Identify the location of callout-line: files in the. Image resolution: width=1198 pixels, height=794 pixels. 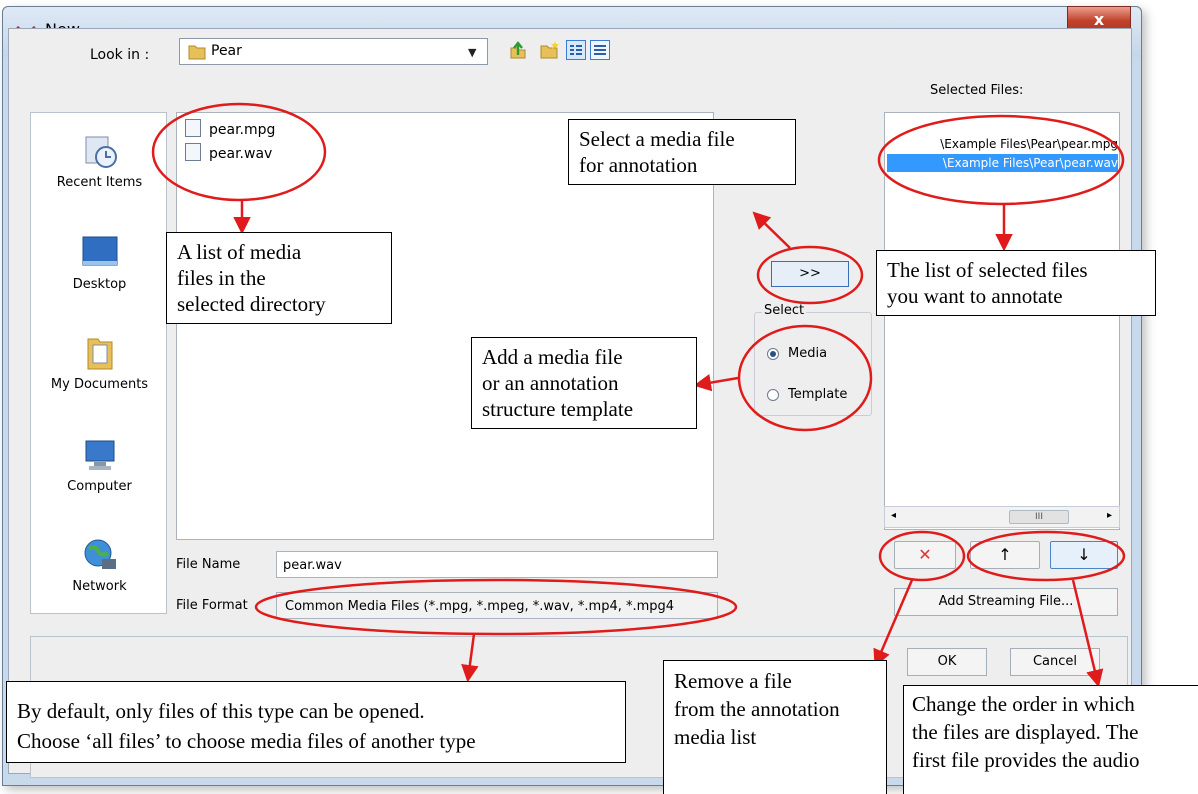
(221, 278).